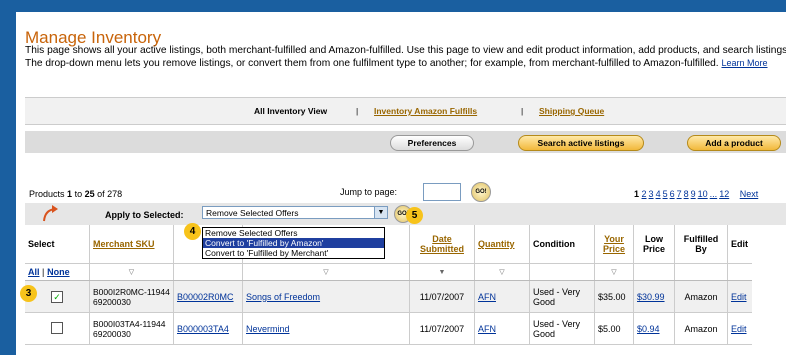  I want to click on curved-arrow-icon, so click(50, 213).